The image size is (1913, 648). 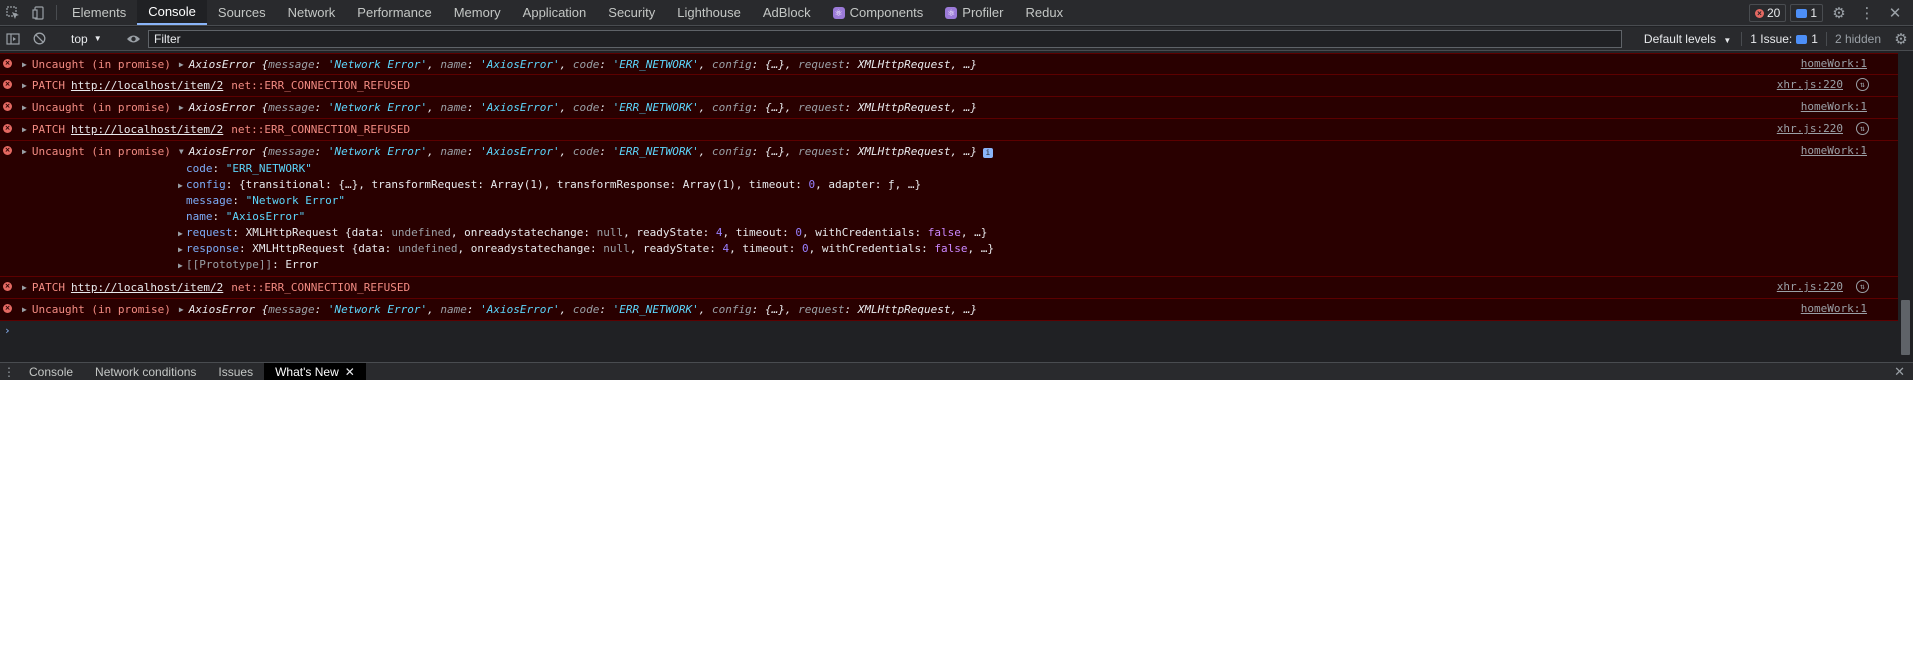 I want to click on device-toolbar-icon, so click(x=39, y=13).